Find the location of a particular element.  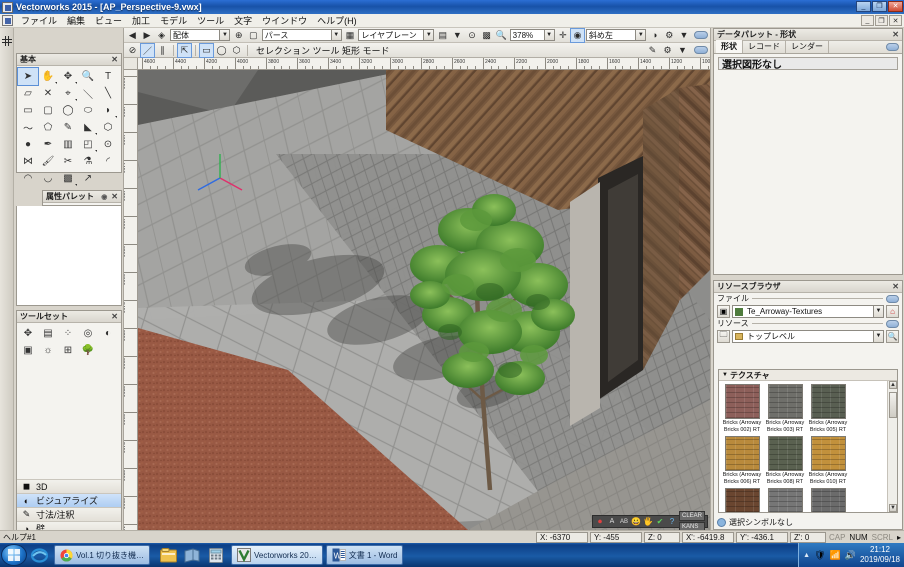

heliodon-tool: ☼ is located at coordinates (48, 350).